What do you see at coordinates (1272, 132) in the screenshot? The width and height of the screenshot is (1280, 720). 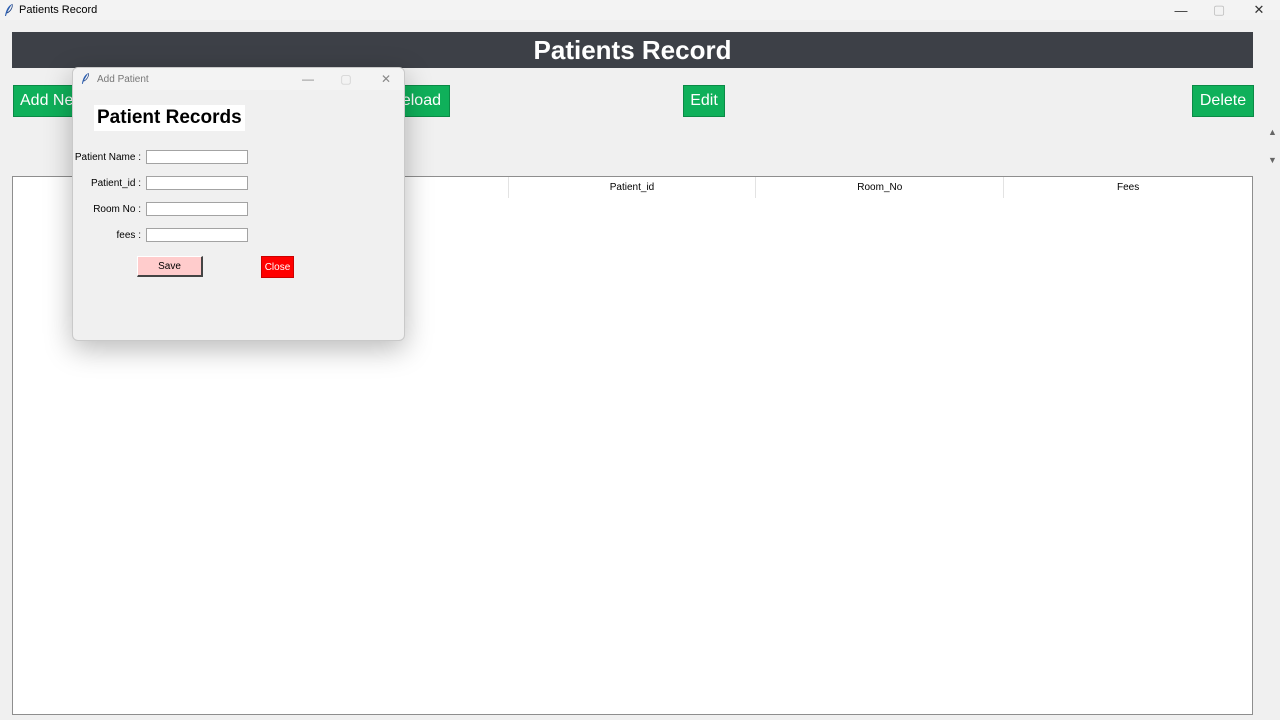 I see `scroll-up-arrow: ▲` at bounding box center [1272, 132].